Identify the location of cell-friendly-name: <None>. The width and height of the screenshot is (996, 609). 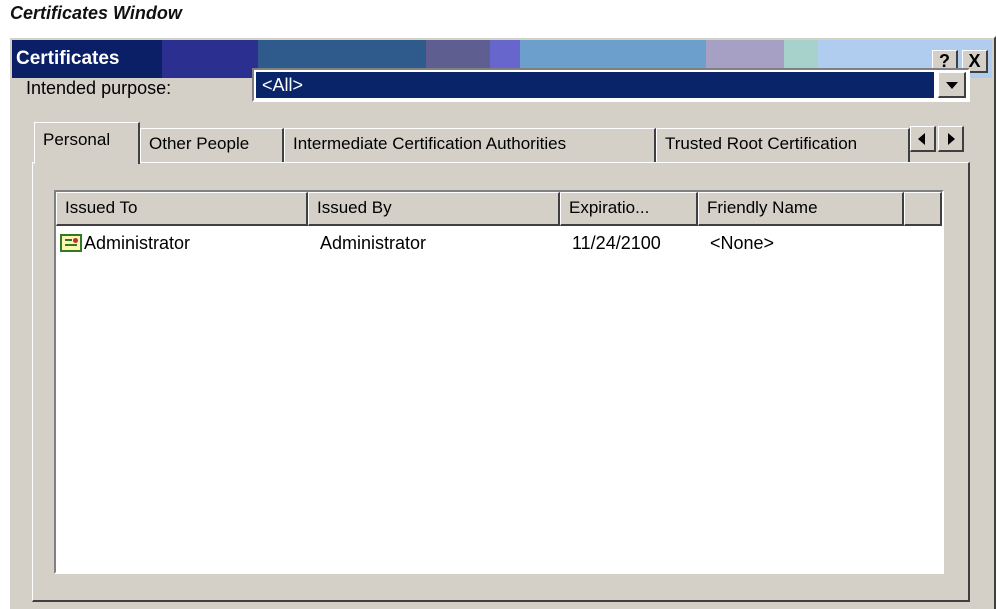
(742, 243).